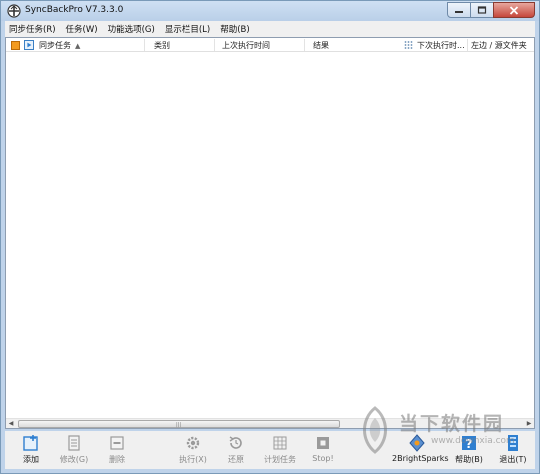 Image resolution: width=540 pixels, height=474 pixels. I want to click on title-bar: SyncBackPro V7.3.3.0, so click(270, 11).